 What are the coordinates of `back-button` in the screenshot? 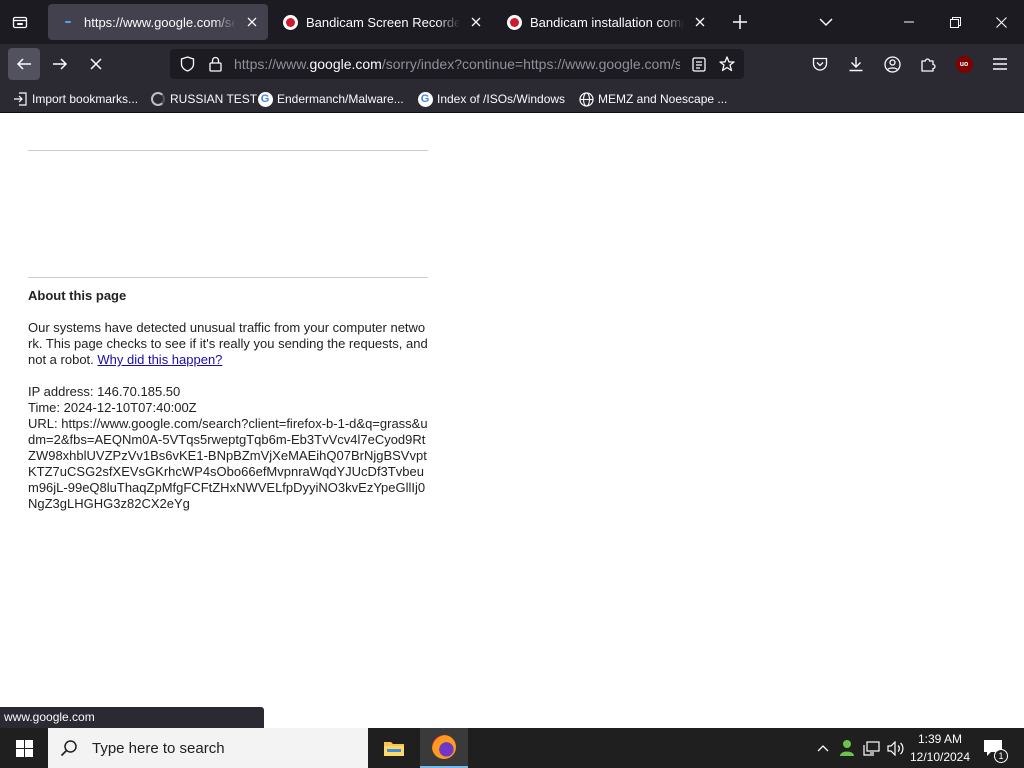 It's located at (24, 64).